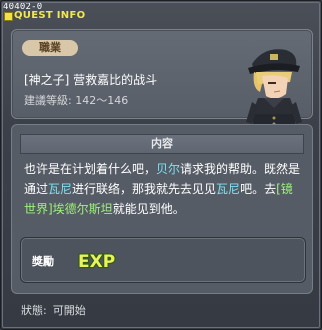 This screenshot has height=330, width=322. What do you see at coordinates (91, 80) in the screenshot?
I see `quest-name: [神之子] 营救嘉比的战斗` at bounding box center [91, 80].